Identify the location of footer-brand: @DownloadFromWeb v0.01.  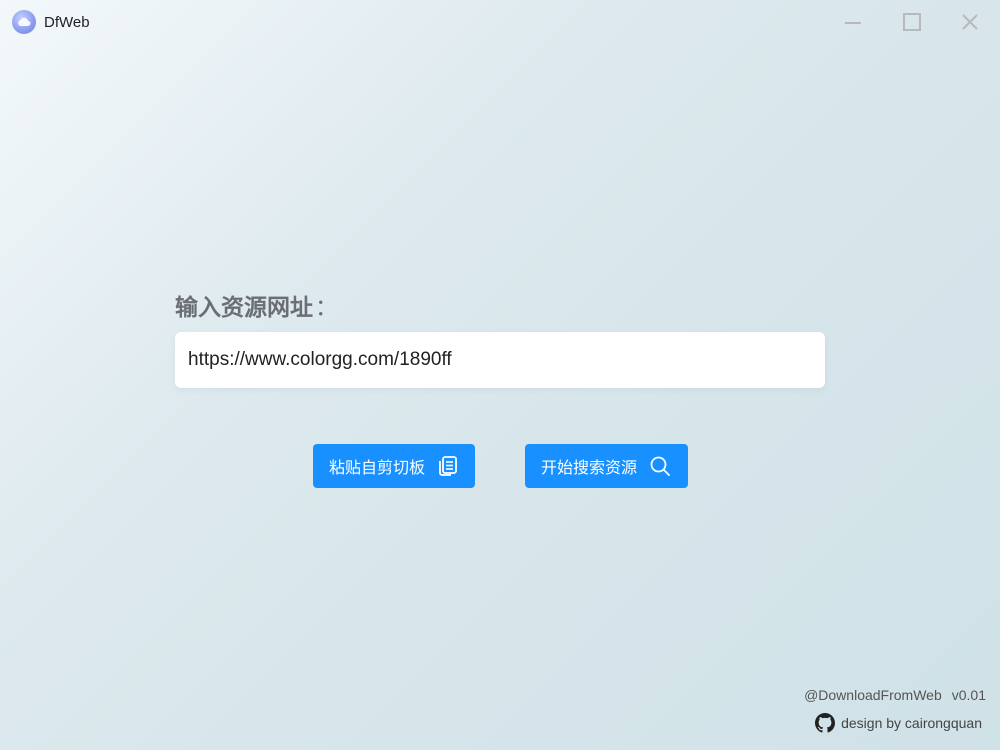
(895, 695).